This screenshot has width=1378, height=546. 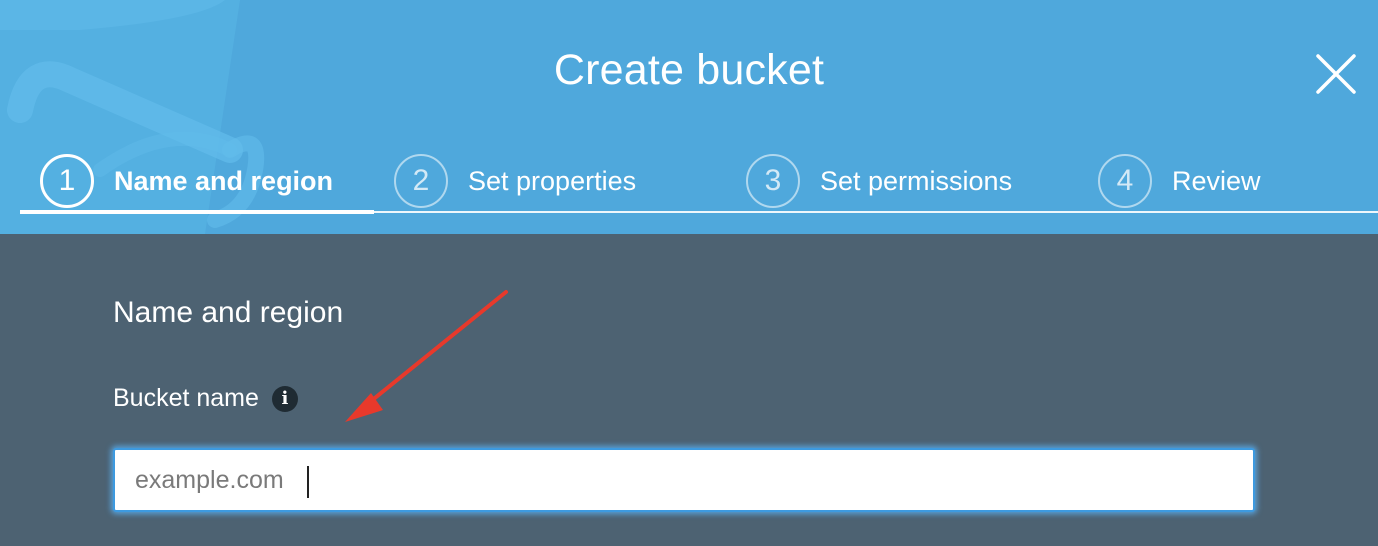 I want to click on bucket-name-input, so click(x=684, y=480).